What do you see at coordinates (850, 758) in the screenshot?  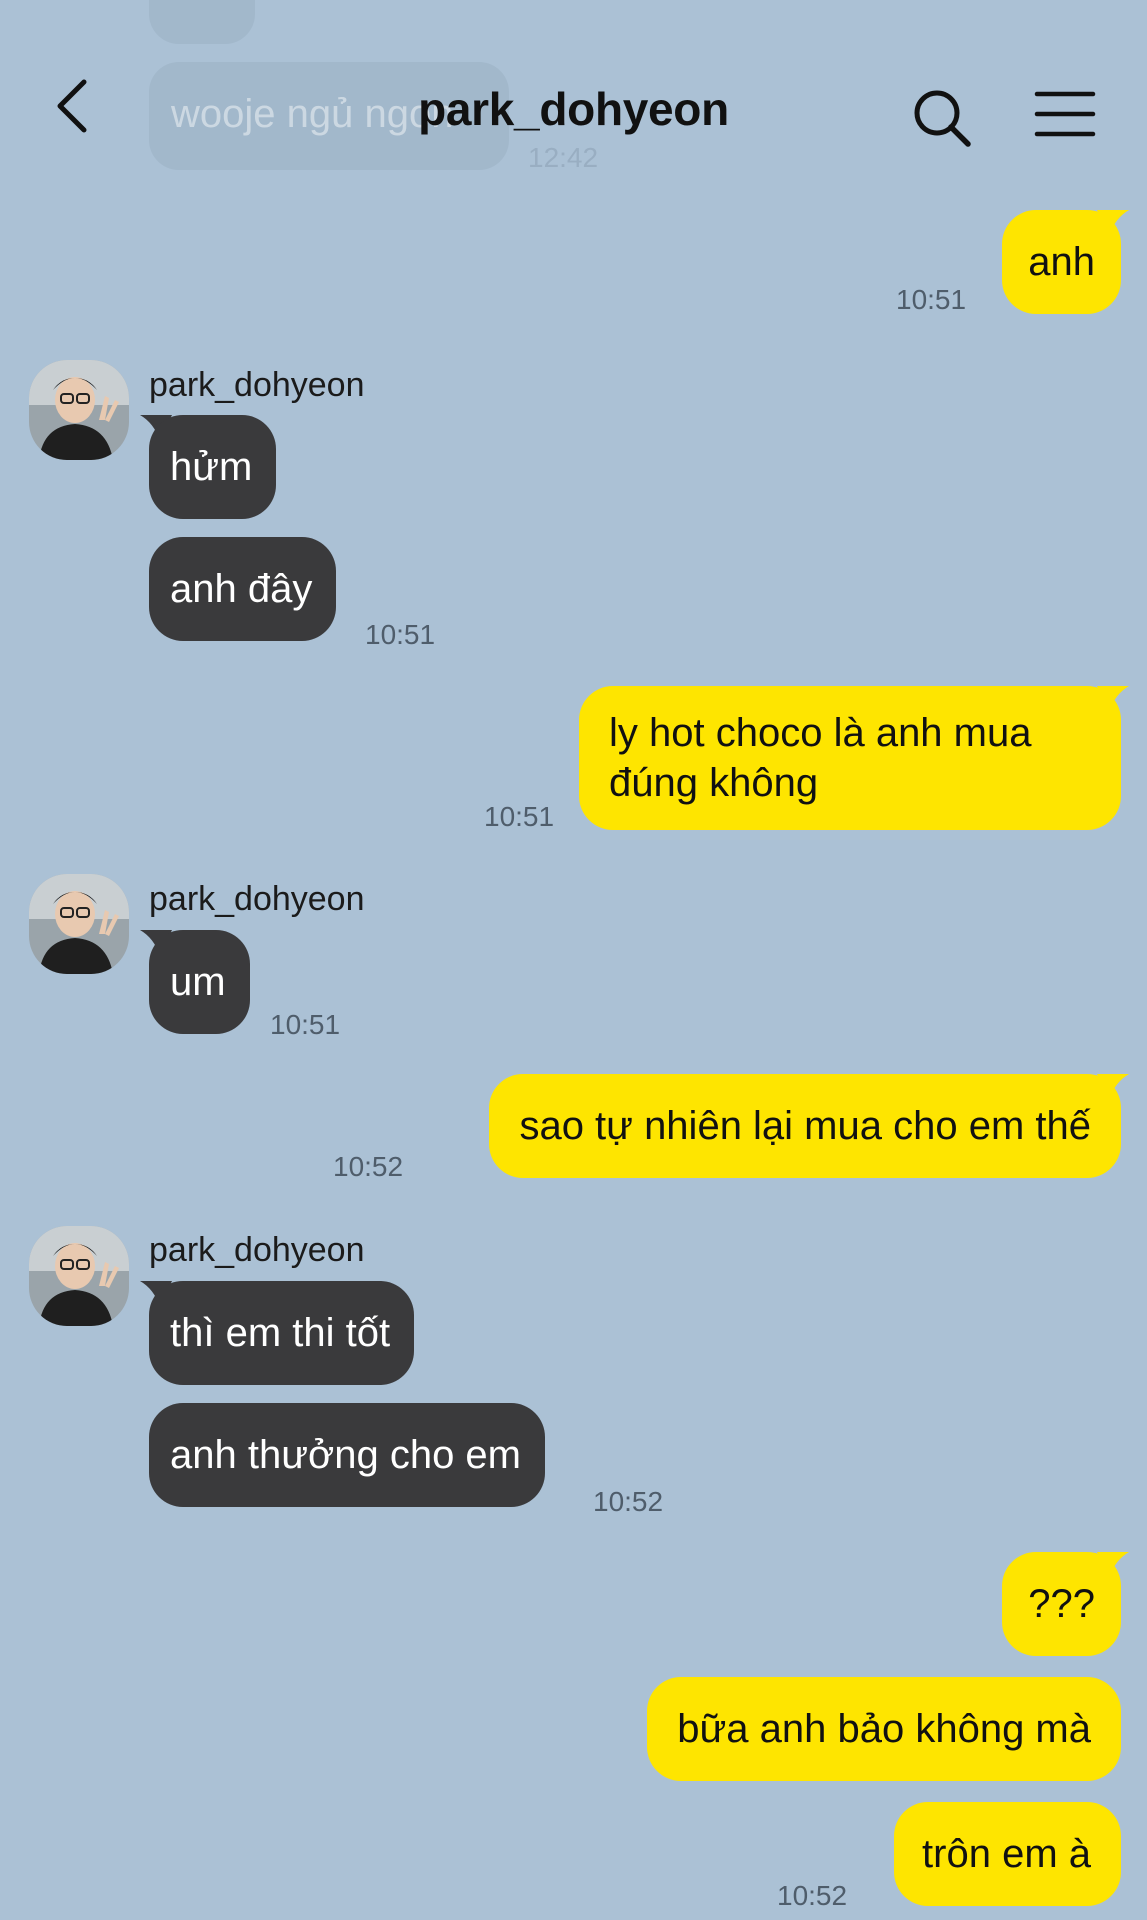 I see `my-message-bubble: ly hot choco là anh mua đúng không` at bounding box center [850, 758].